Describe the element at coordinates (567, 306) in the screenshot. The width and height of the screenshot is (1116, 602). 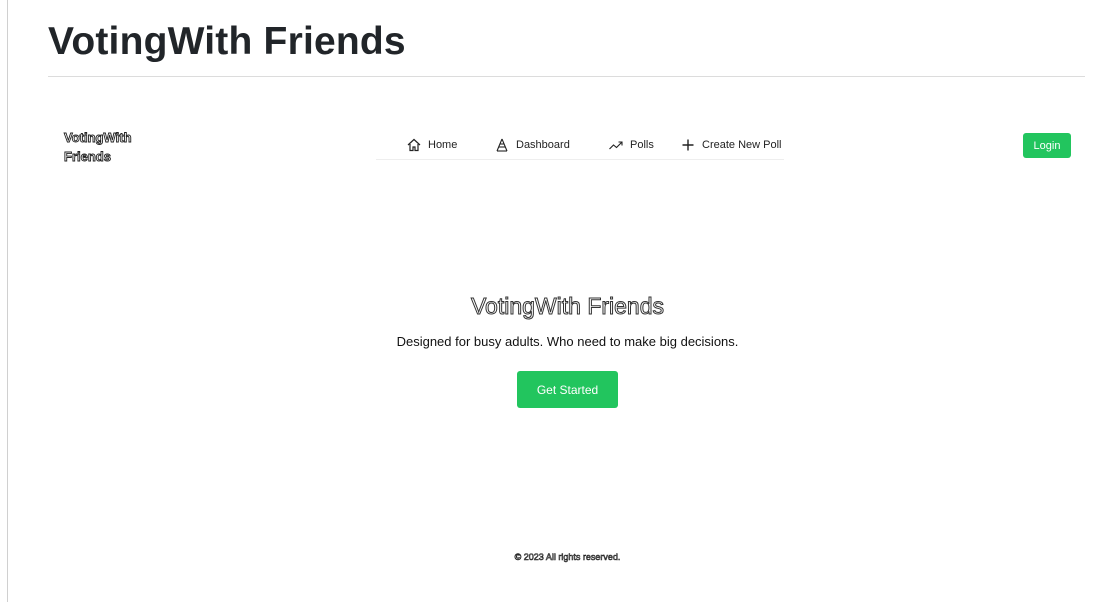
I see `hero-title: VotingWith Friends` at that location.